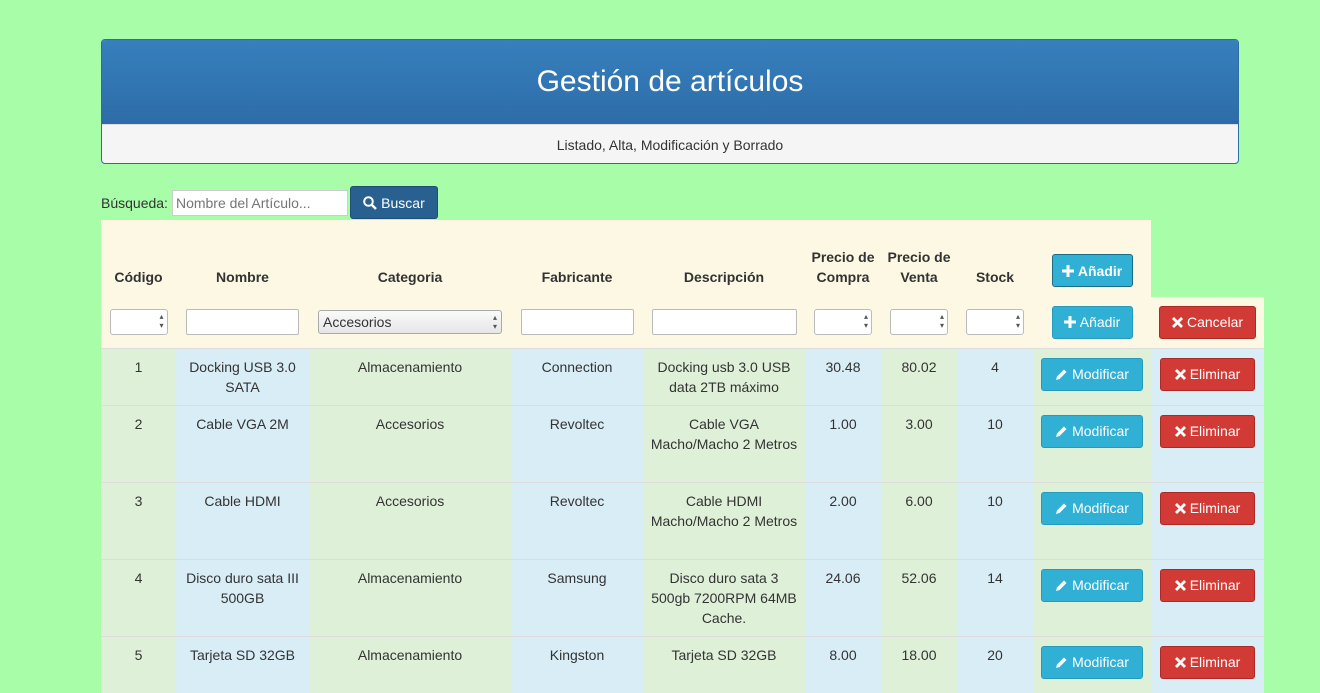 The image size is (1320, 693). What do you see at coordinates (995, 277) in the screenshot?
I see `column-header-stock: Stock` at bounding box center [995, 277].